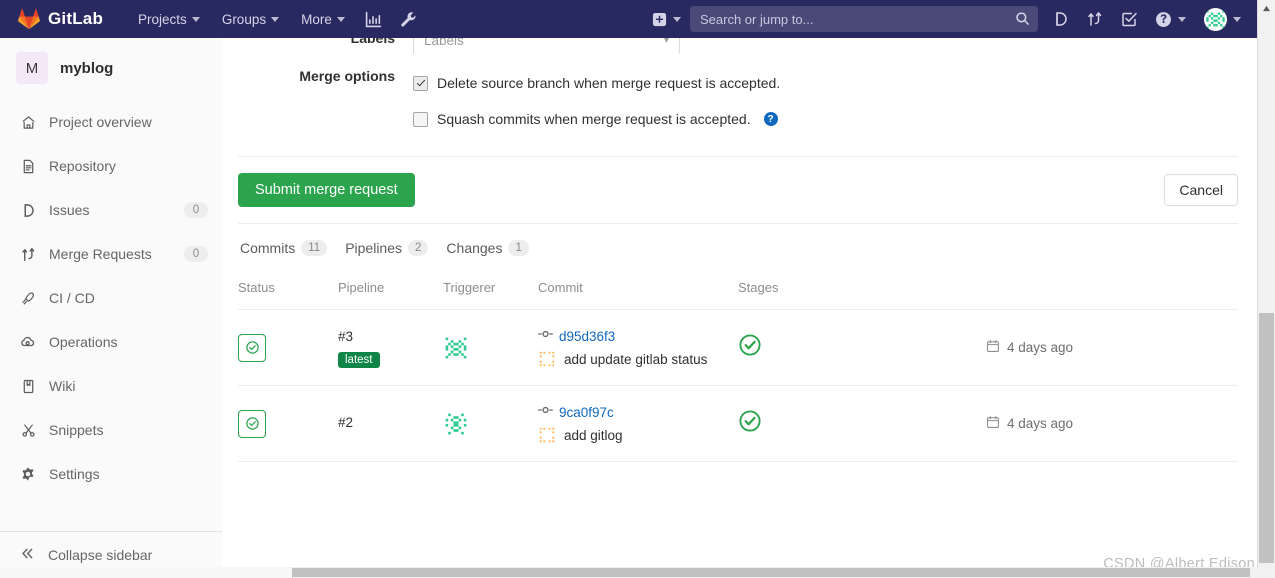 The image size is (1275, 578). I want to click on todos-checkbox-icon, so click(1129, 19).